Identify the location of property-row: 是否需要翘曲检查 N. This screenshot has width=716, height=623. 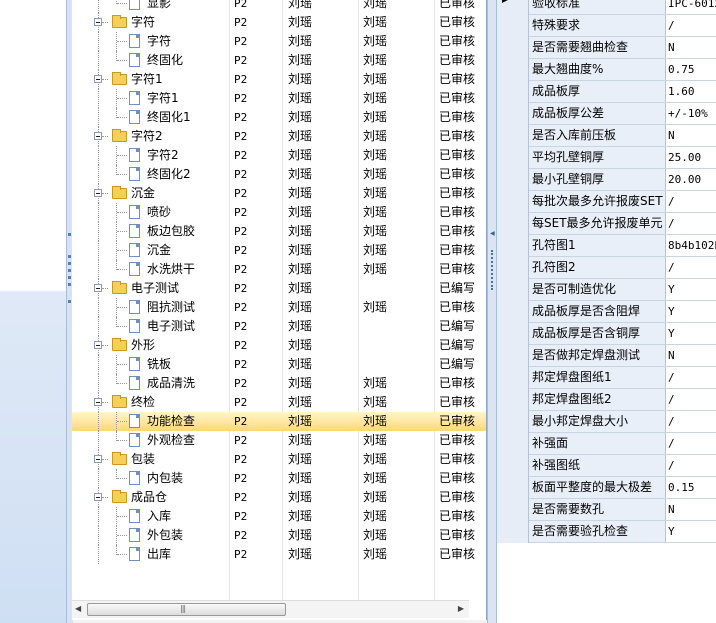
(606, 48).